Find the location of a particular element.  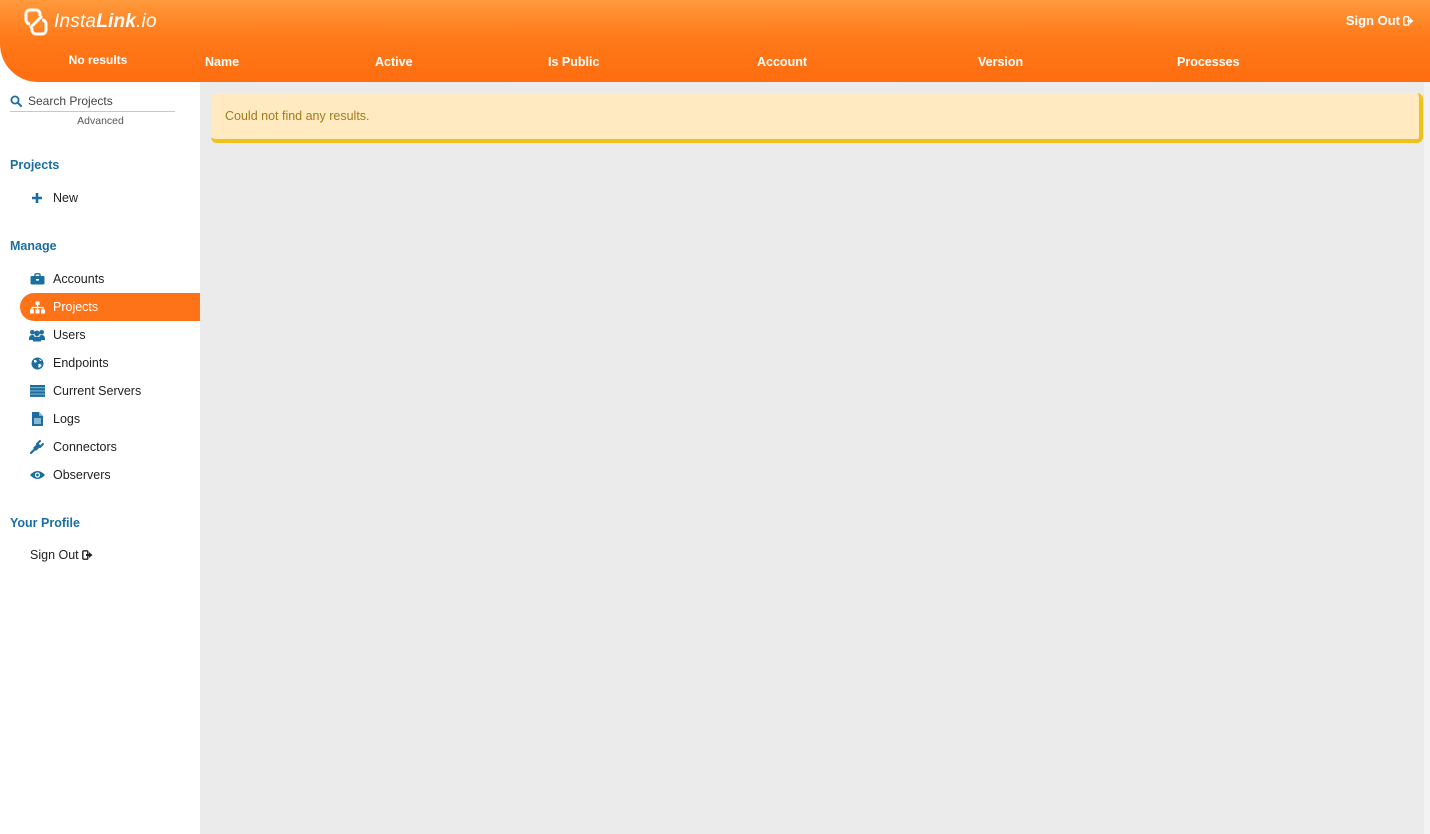

sidebar-sign-out-link: Sign Out is located at coordinates (61, 555).